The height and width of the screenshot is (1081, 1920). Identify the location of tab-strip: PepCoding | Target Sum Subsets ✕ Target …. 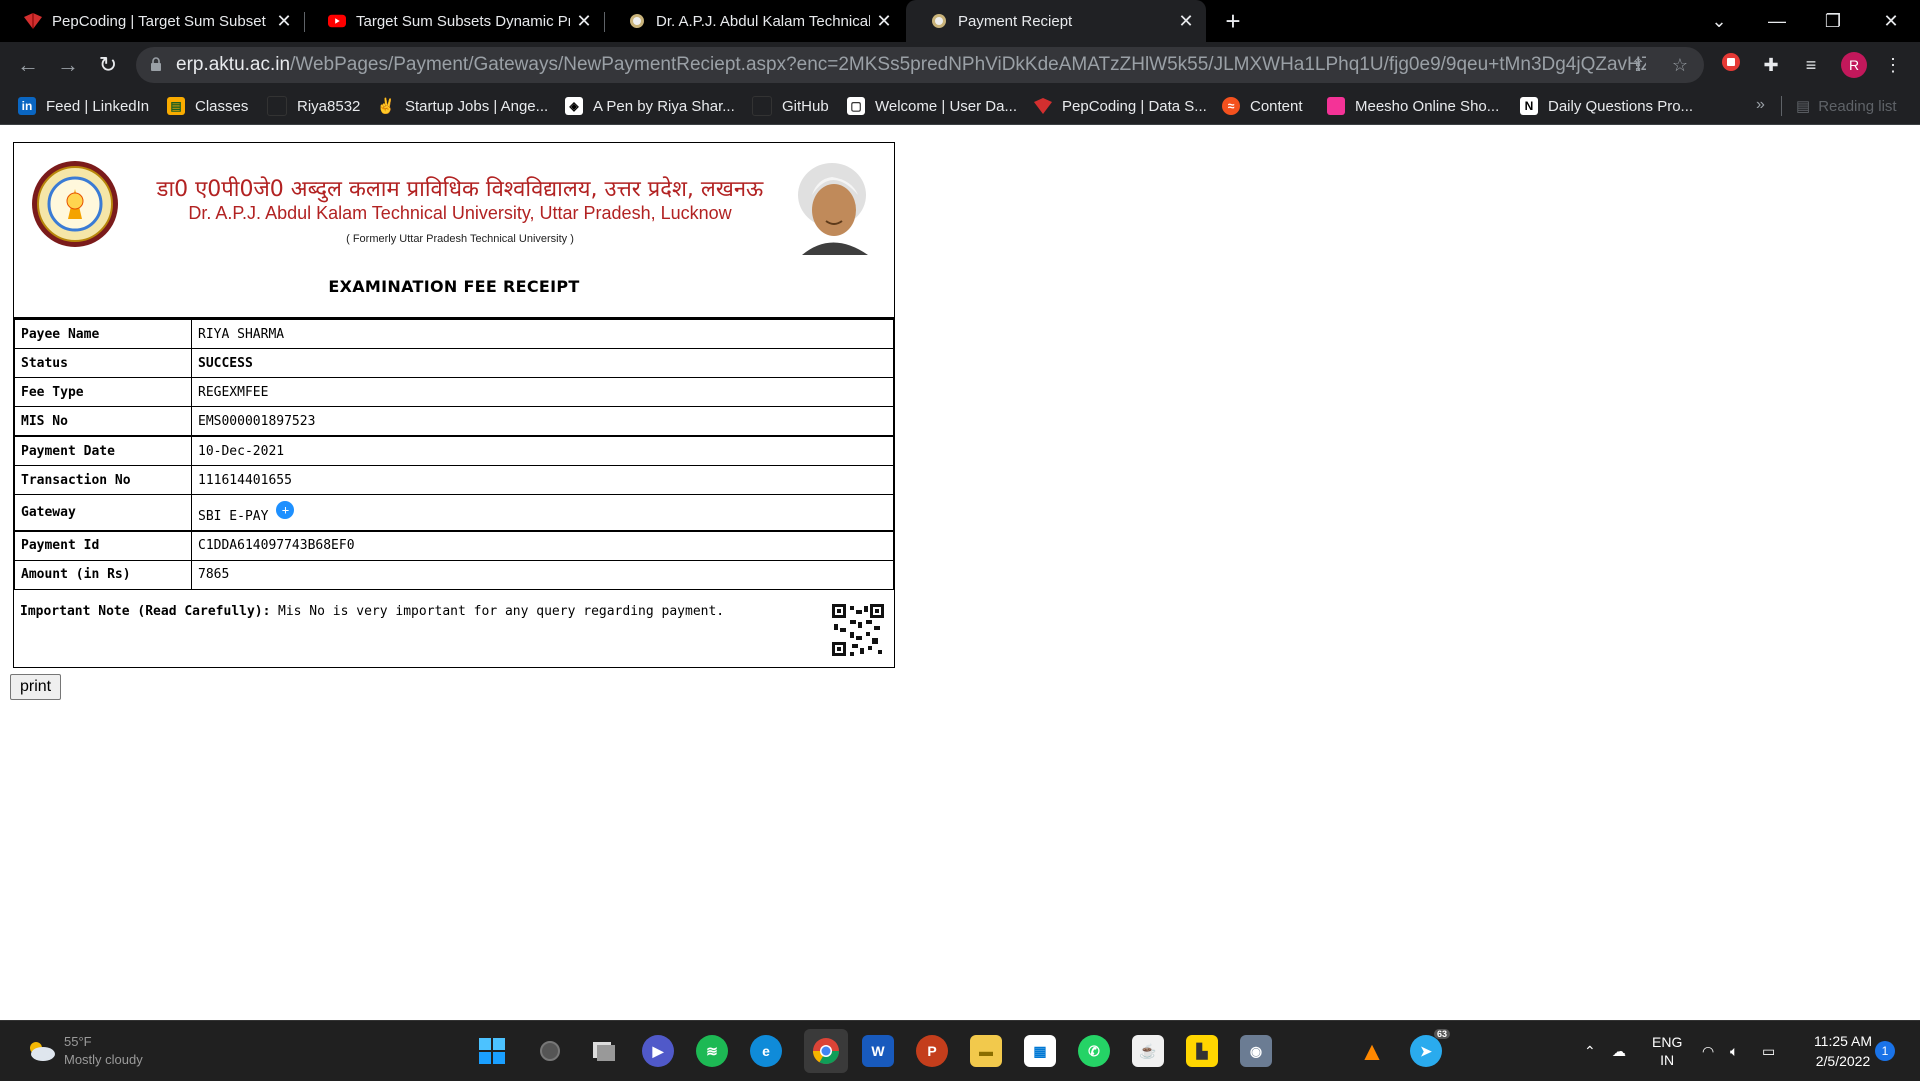
(960, 21).